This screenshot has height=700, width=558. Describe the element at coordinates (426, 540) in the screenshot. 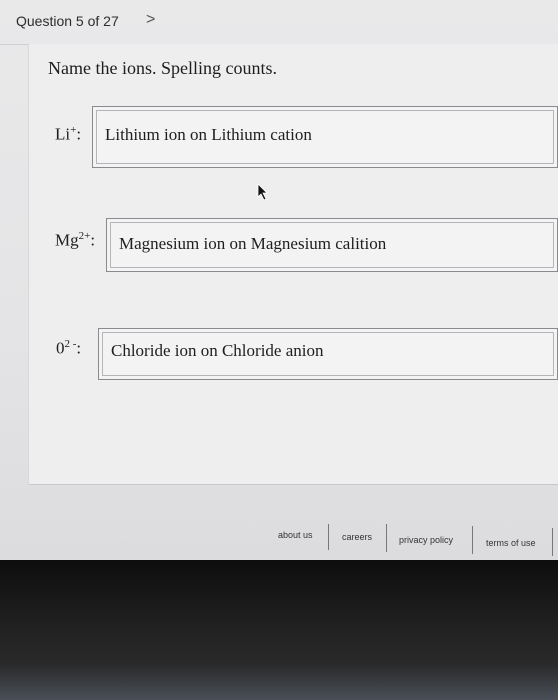

I see `footer-link-privacy-policy: privacy policy` at that location.